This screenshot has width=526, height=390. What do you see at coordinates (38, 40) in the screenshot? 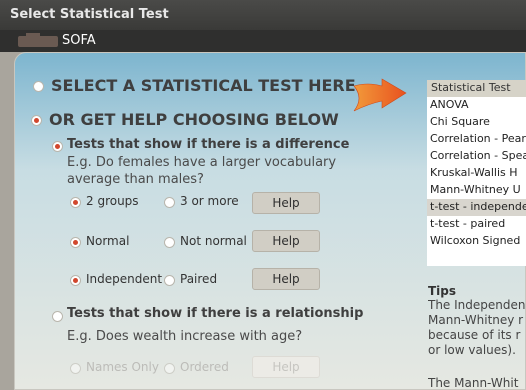
I see `sofa-logo-icon` at bounding box center [38, 40].